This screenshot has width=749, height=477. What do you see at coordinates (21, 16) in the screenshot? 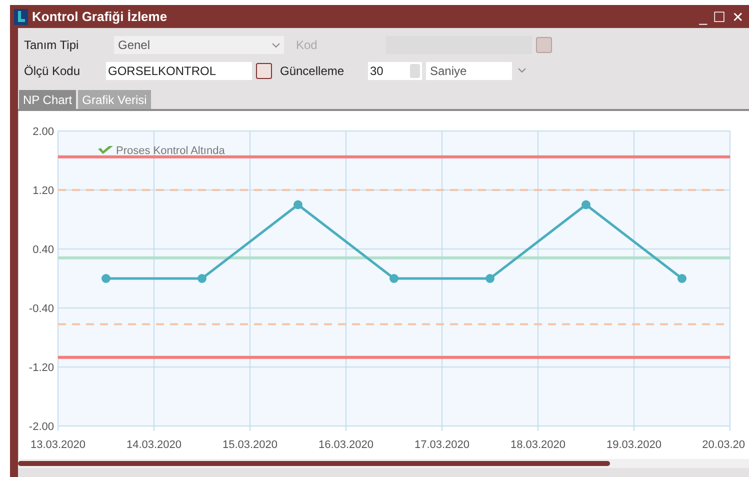
I see `app-logo-icon` at bounding box center [21, 16].